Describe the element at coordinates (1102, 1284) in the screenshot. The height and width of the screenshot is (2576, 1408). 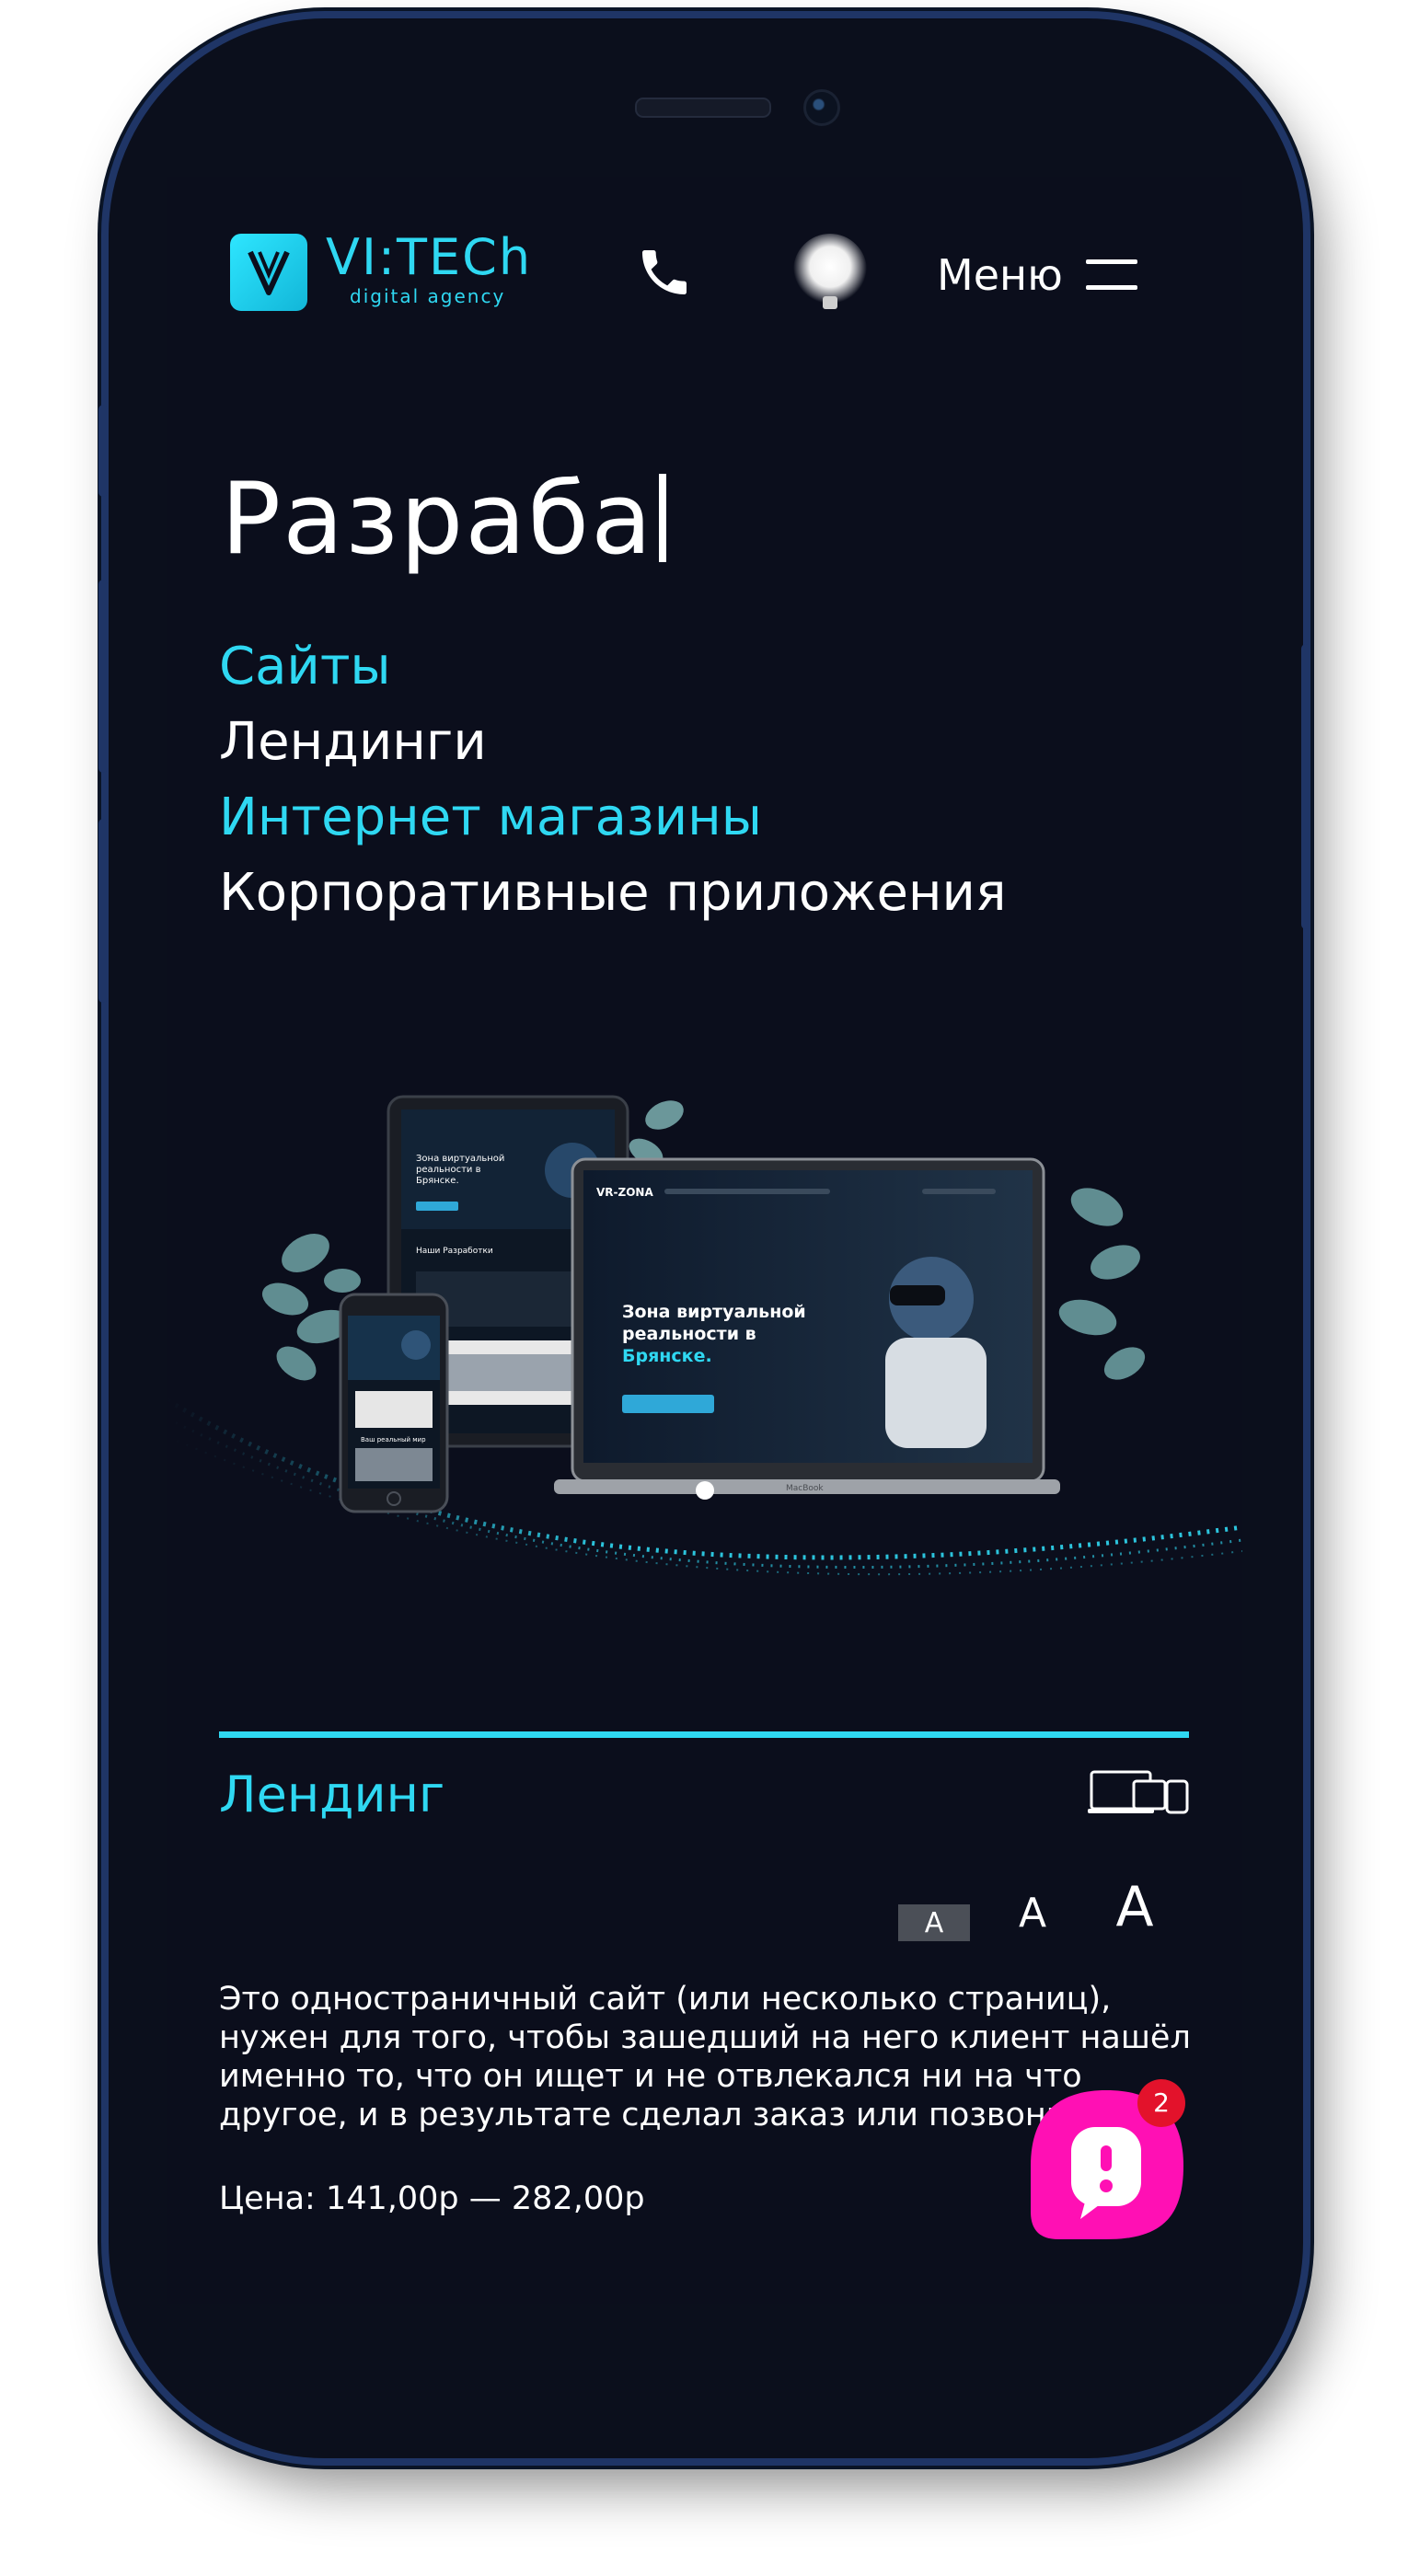
I see `plant-right-decoration` at that location.